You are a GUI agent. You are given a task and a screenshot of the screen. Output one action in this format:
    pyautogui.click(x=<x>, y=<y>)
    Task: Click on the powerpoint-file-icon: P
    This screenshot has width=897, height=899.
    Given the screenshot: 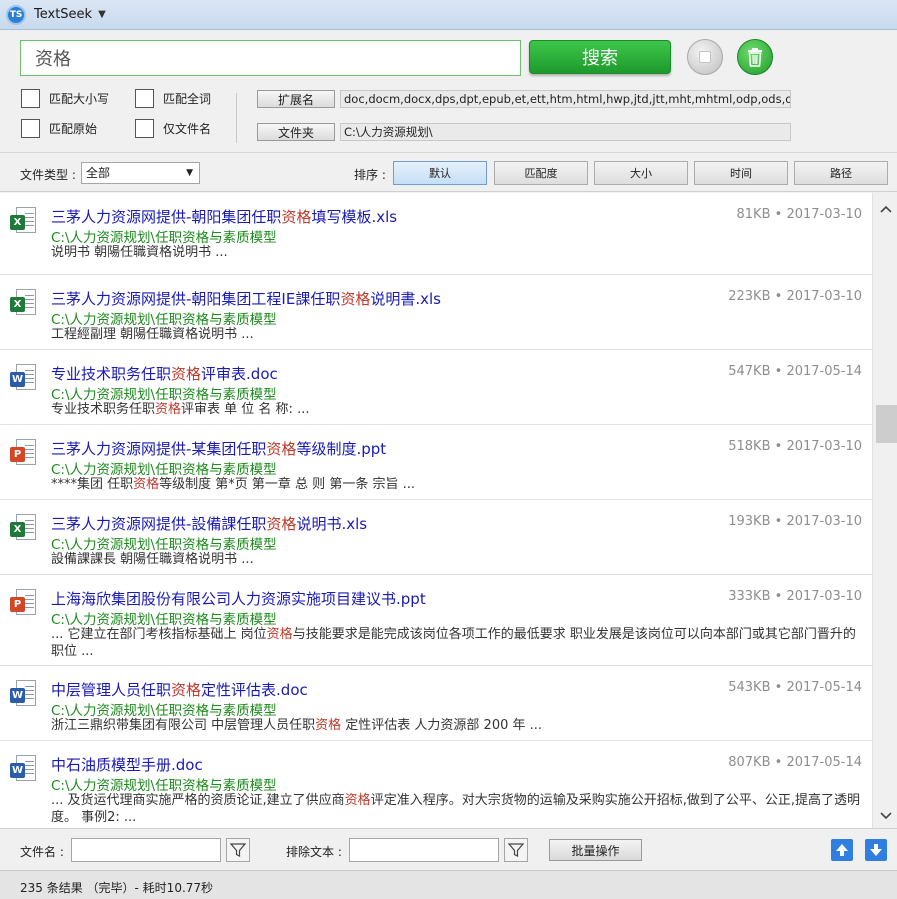 What is the action you would take?
    pyautogui.click(x=24, y=604)
    